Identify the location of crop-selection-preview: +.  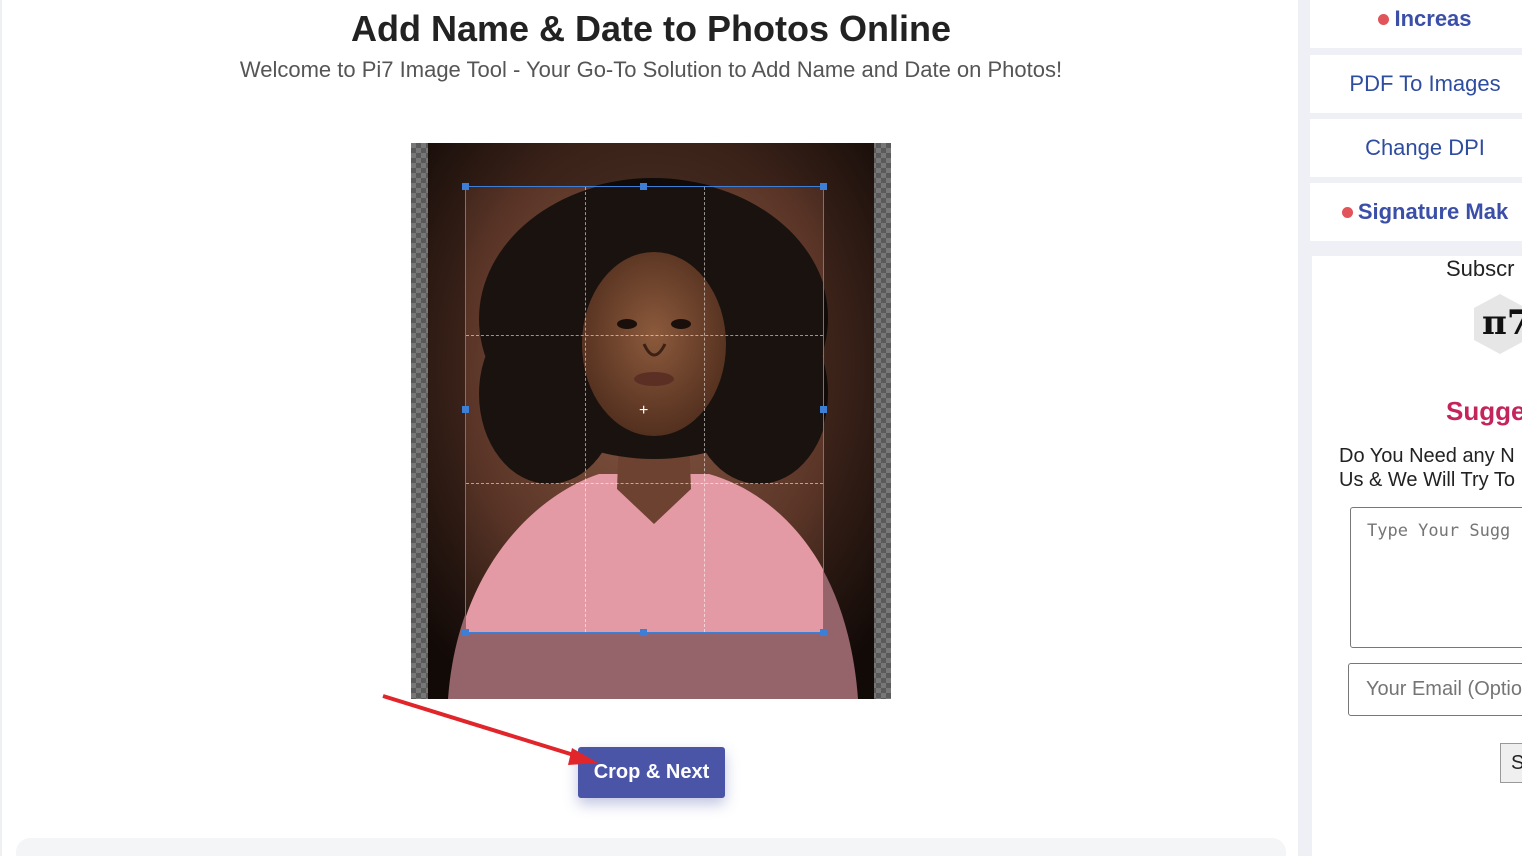
(644, 409).